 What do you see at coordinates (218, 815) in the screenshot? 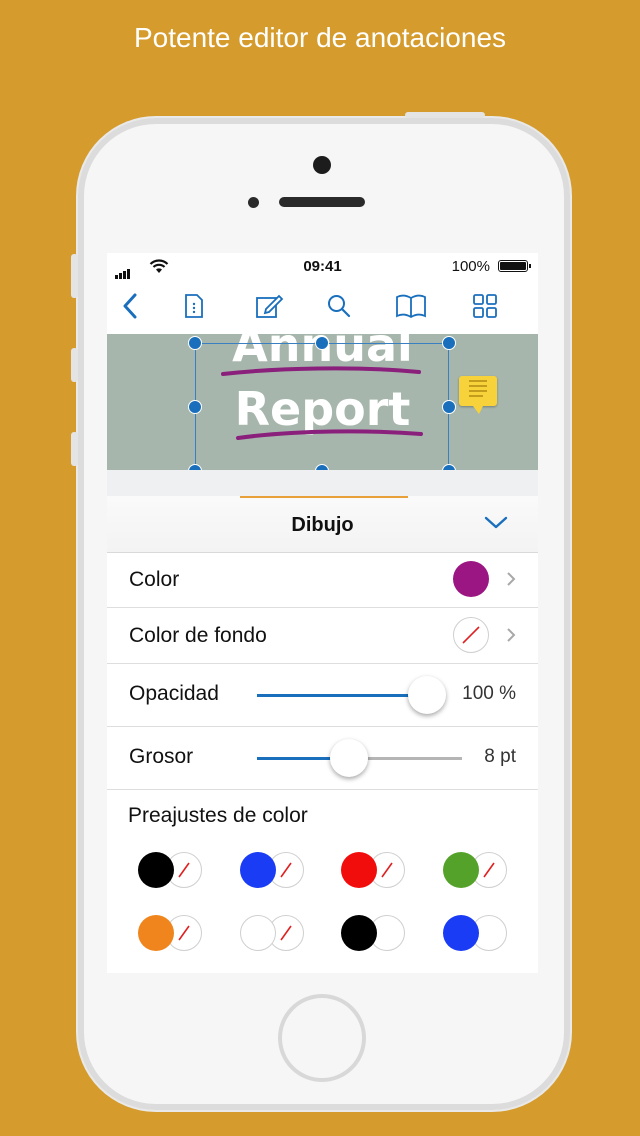
I see `color-presets-title: Preajustes de color` at bounding box center [218, 815].